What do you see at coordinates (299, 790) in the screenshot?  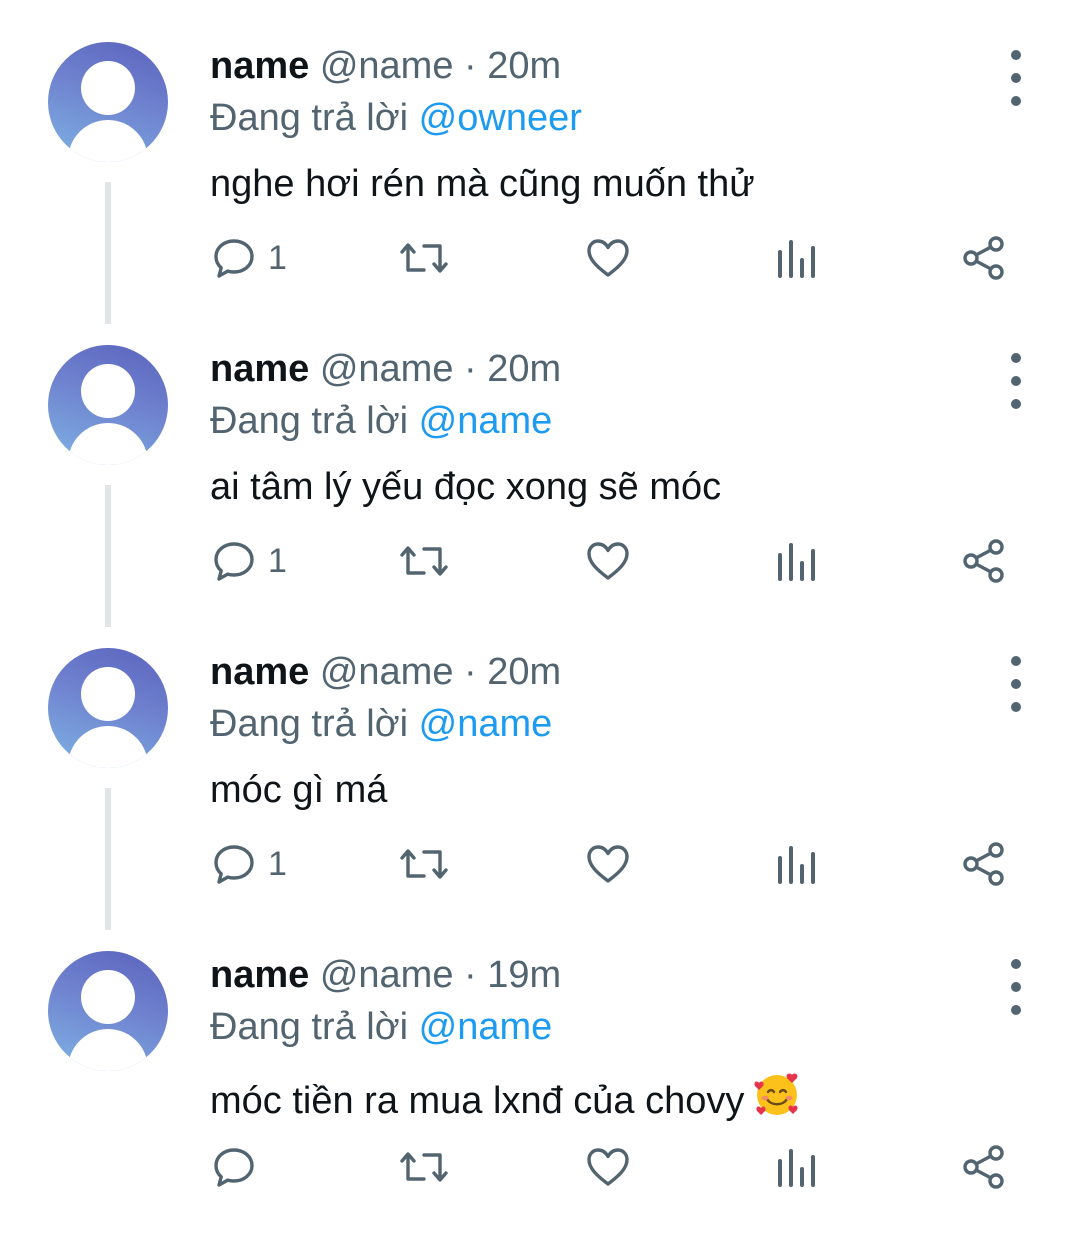 I see `tweet-text: móc gì má` at bounding box center [299, 790].